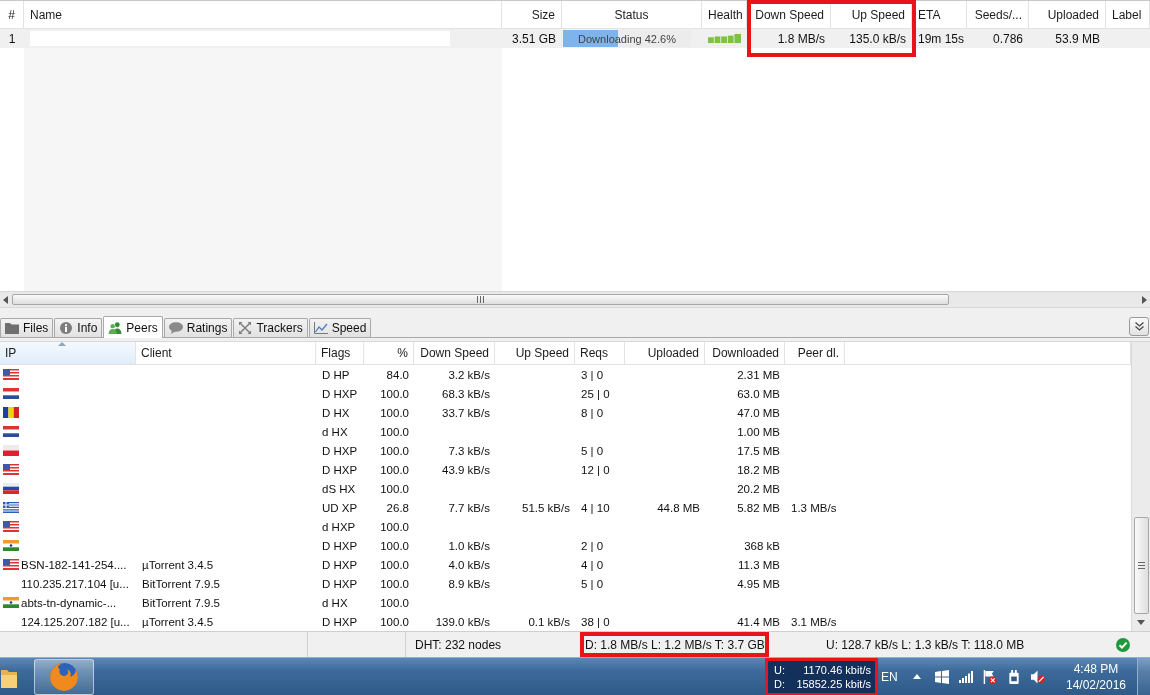 Image resolution: width=1150 pixels, height=695 pixels. What do you see at coordinates (340, 353) in the screenshot?
I see `column-header: Flags` at bounding box center [340, 353].